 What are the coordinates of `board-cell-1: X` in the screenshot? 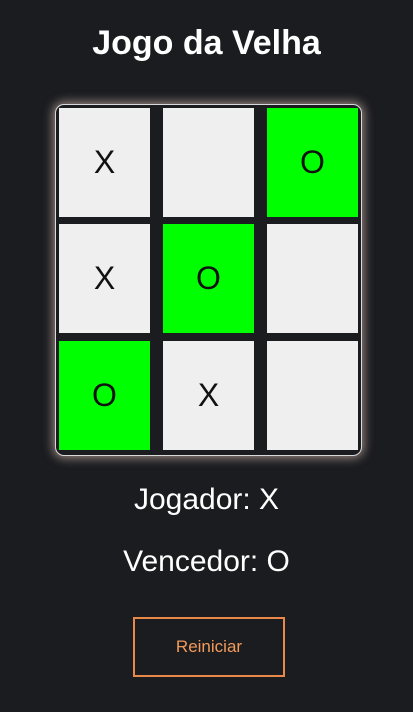 It's located at (104, 162).